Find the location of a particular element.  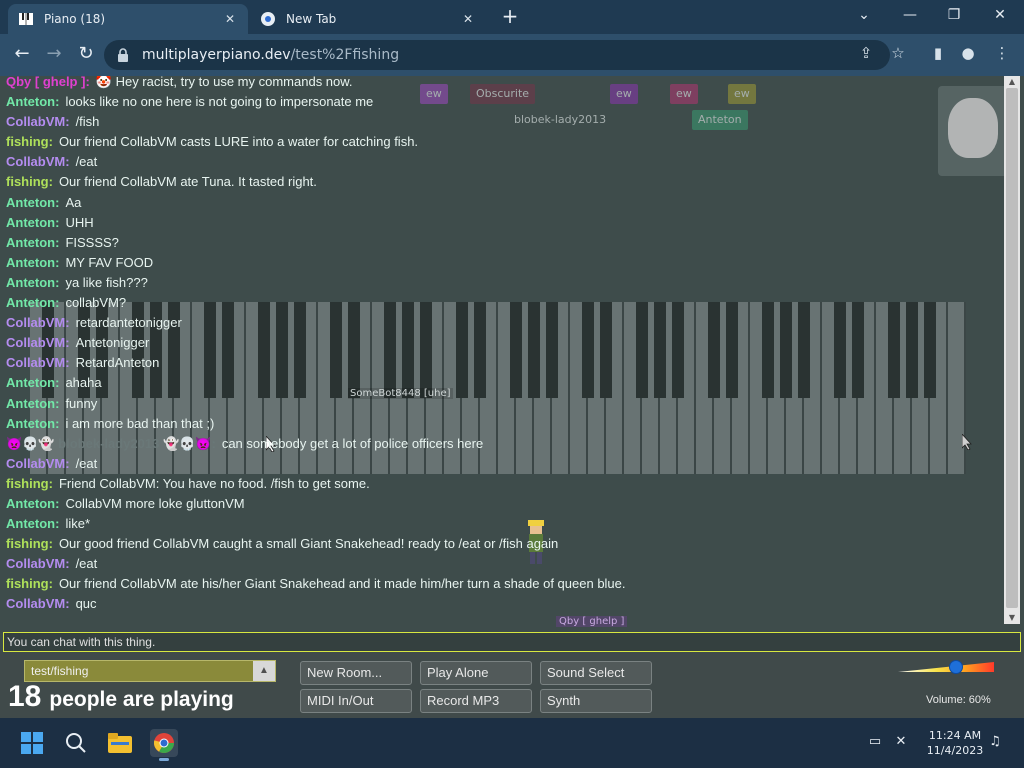

url-path: /test%2Ffishing is located at coordinates (345, 55).